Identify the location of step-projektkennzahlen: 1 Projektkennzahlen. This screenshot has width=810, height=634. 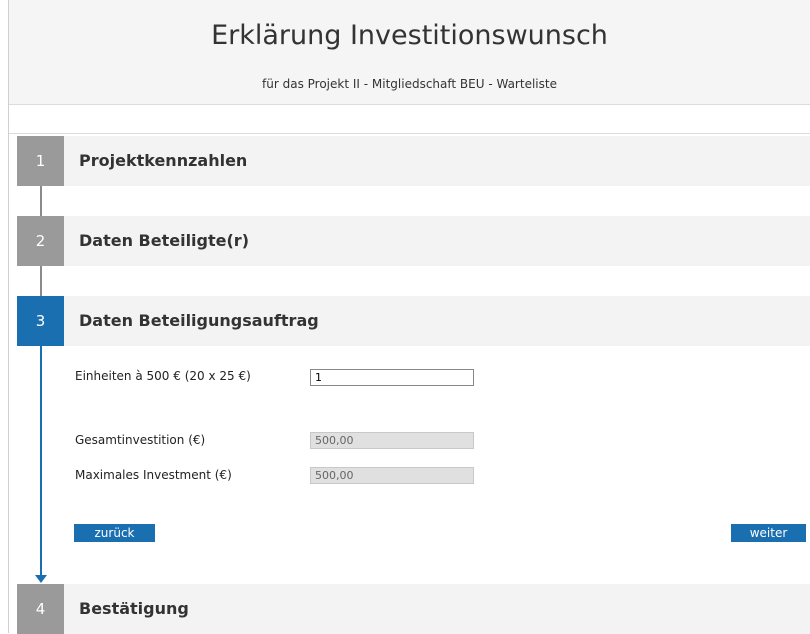
(413, 161).